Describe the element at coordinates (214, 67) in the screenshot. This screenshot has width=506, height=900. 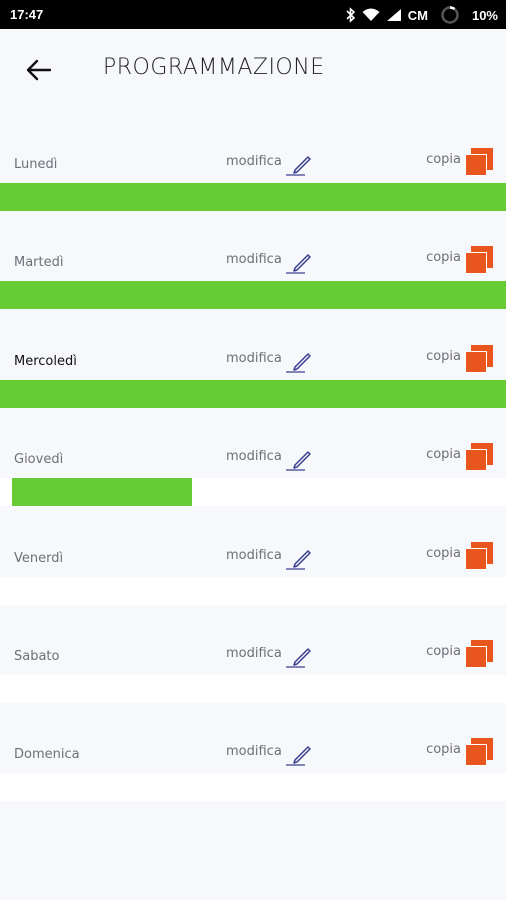
I see `page-title: PROGRAMMAZIONE` at that location.